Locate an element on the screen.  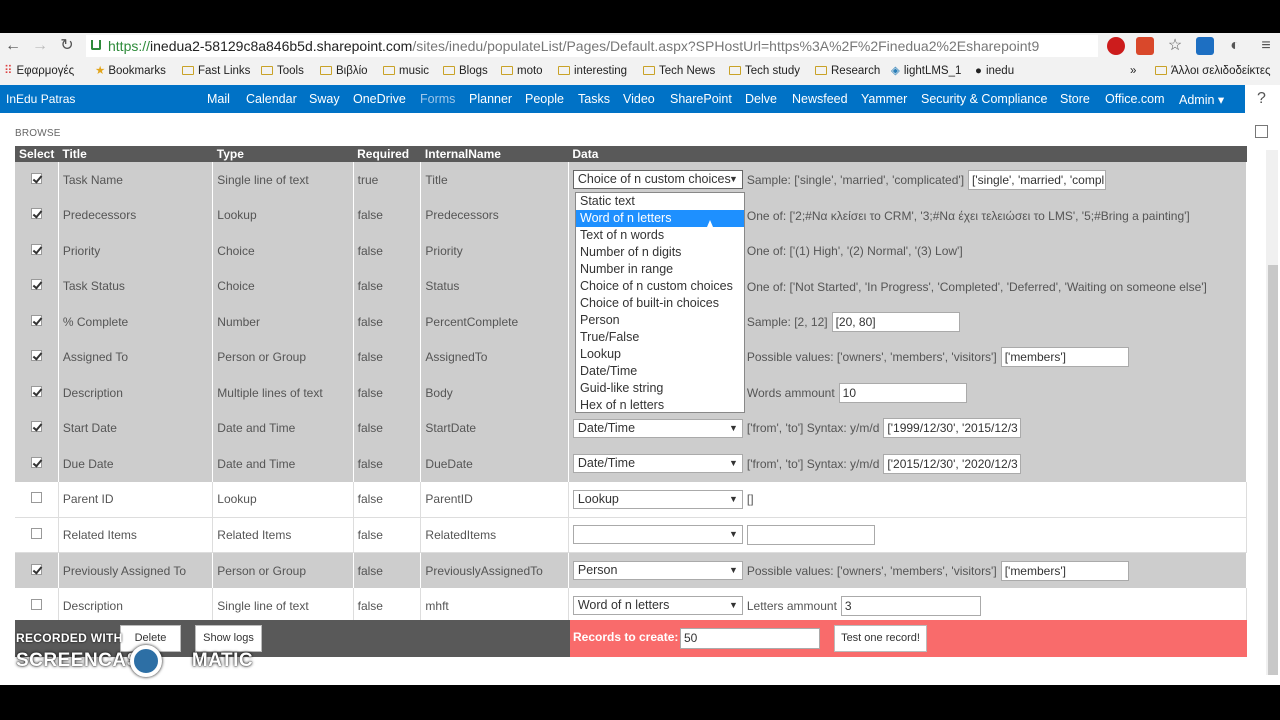
suite-link-store: Store is located at coordinates (1075, 99).